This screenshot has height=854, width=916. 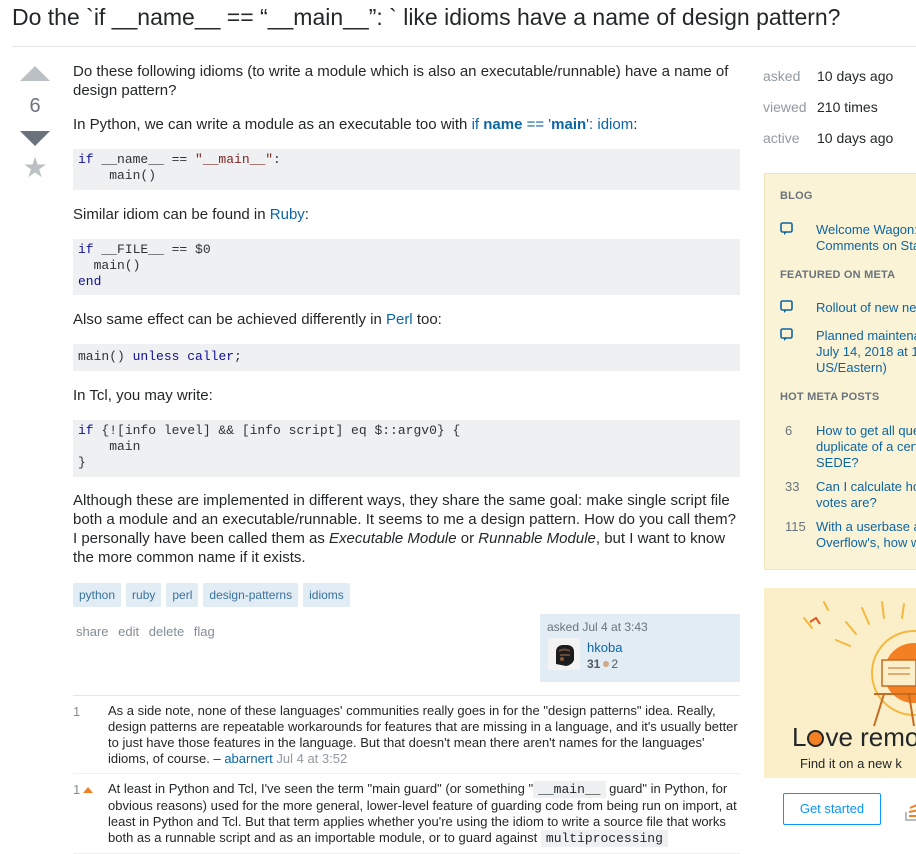 I want to click on comment-date: Jul 4 at 3:52, so click(x=311, y=758).